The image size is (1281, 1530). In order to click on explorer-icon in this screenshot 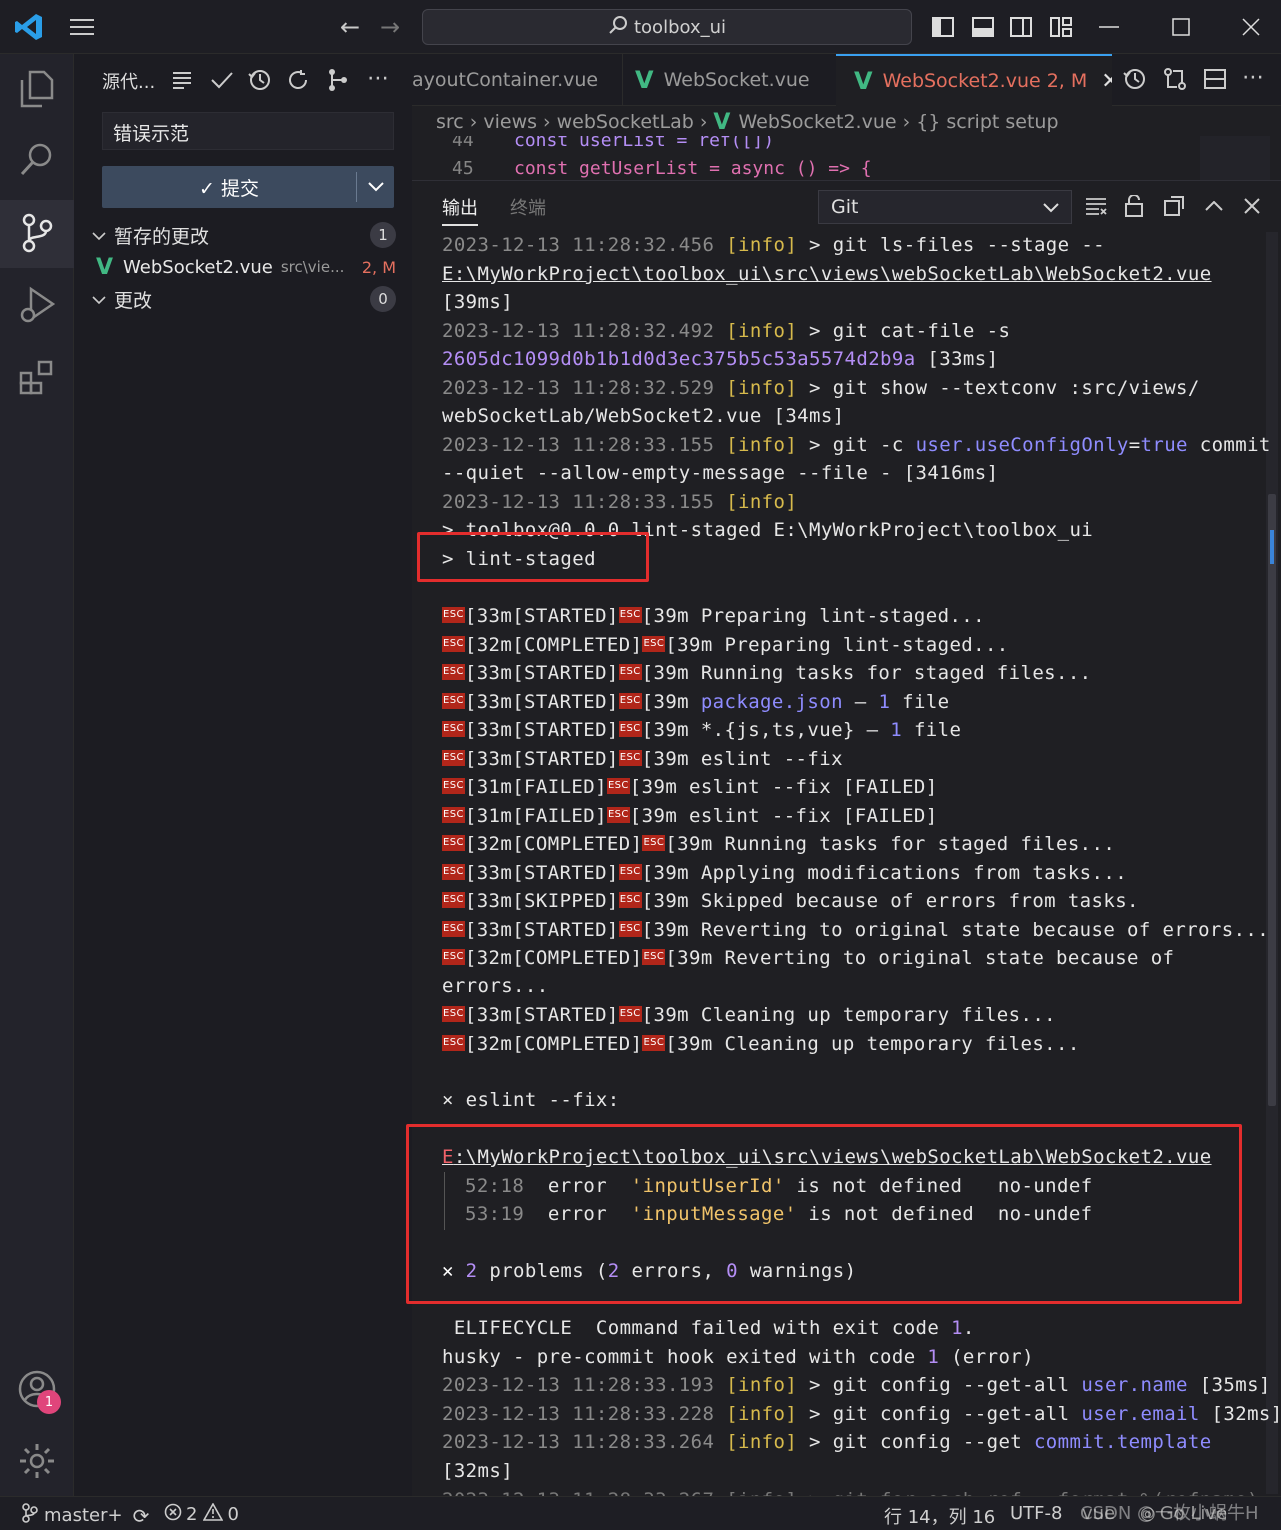, I will do `click(37, 89)`.